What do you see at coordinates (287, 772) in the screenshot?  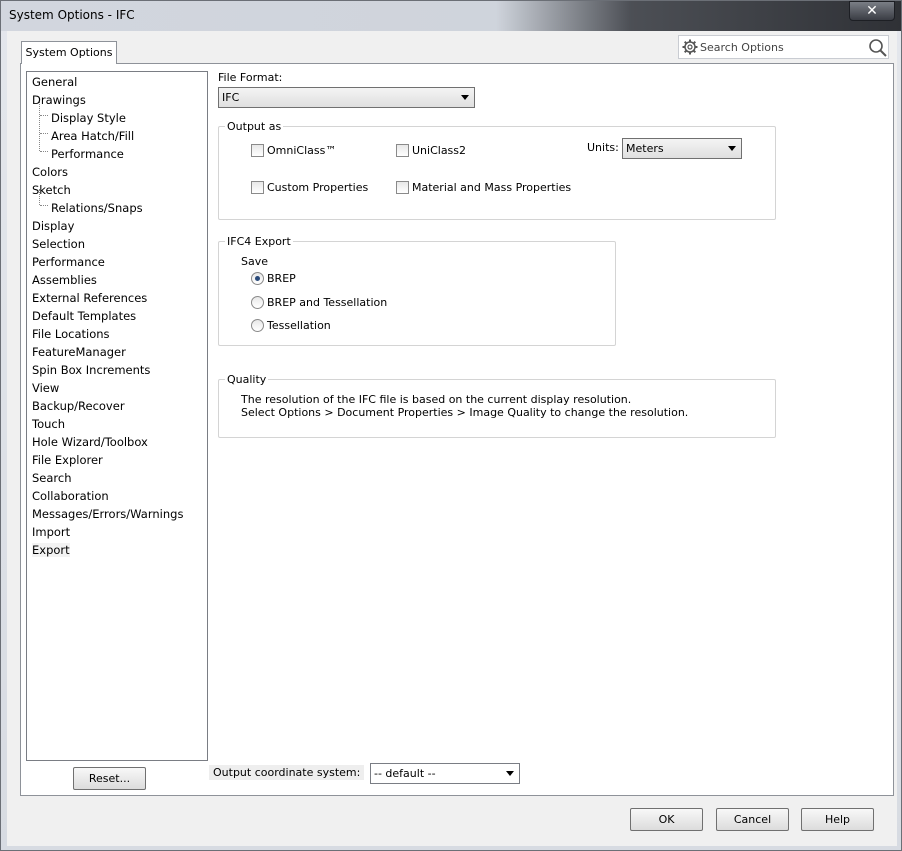 I see `coord-system-label: Output coordinate system:` at bounding box center [287, 772].